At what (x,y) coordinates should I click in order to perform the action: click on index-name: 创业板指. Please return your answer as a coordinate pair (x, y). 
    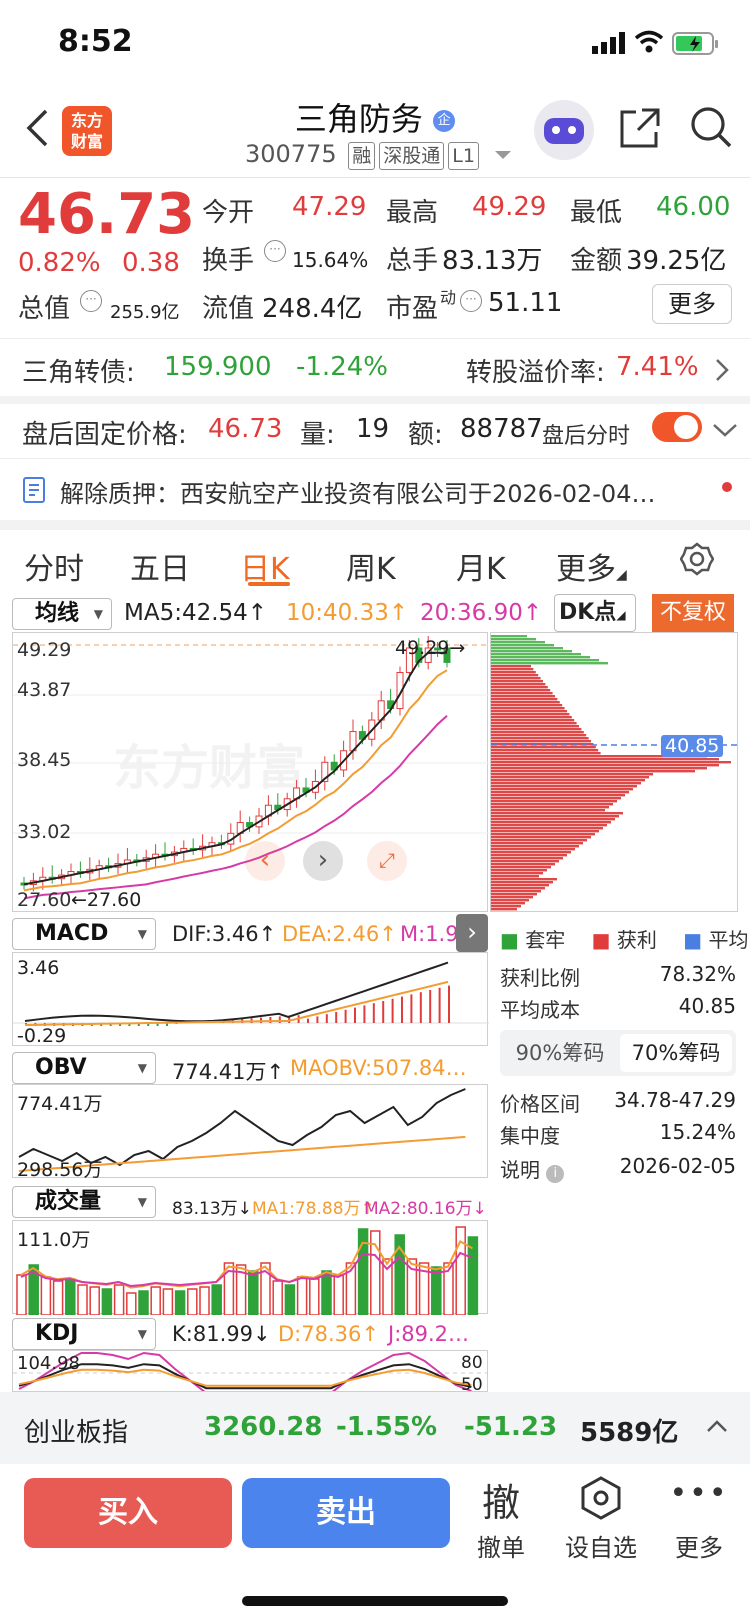
    Looking at the image, I should click on (76, 1433).